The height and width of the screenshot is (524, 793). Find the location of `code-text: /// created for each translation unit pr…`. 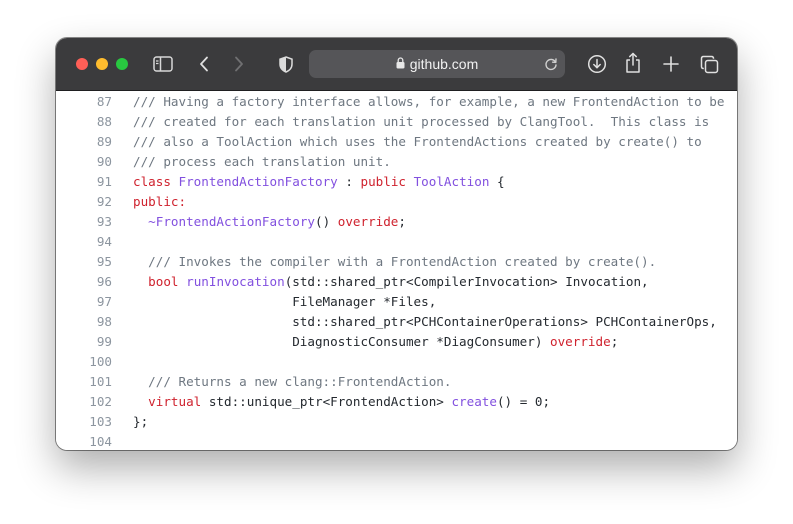

code-text: /// created for each translation unit pr… is located at coordinates (421, 122).